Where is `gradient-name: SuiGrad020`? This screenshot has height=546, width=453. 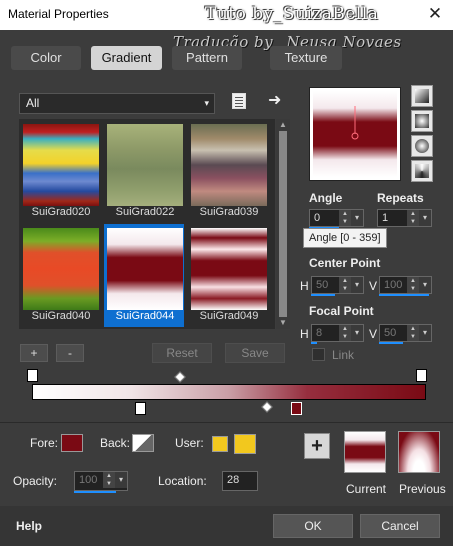
gradient-name: SuiGrad020 is located at coordinates (61, 212).